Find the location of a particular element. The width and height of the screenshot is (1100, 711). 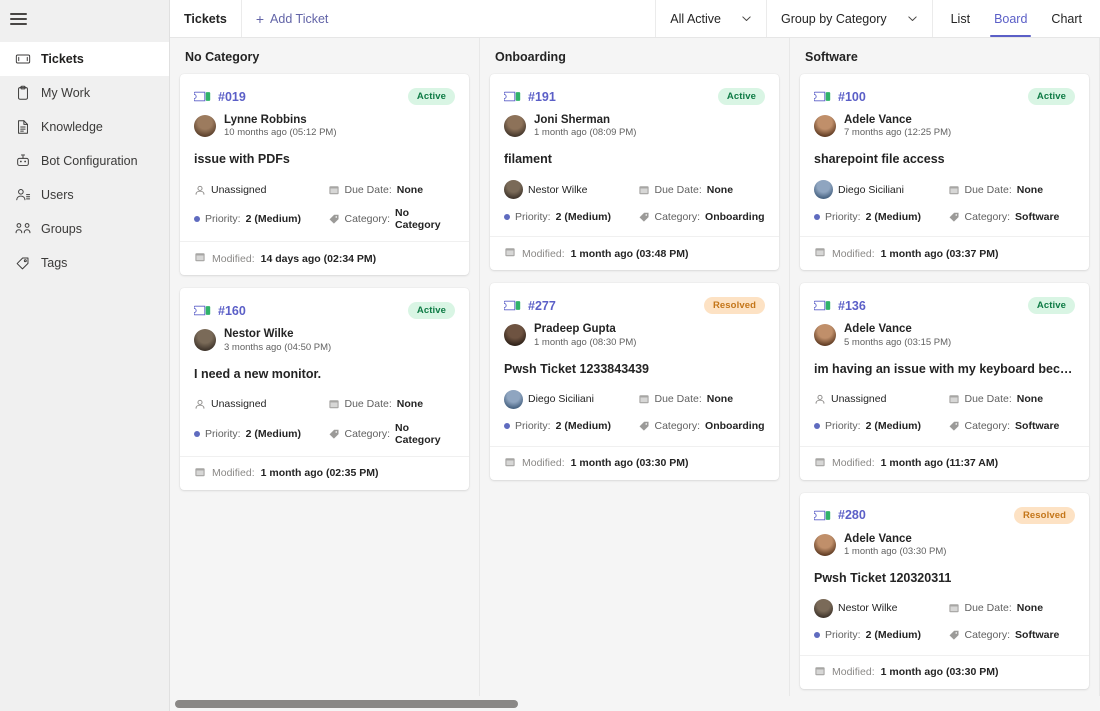

requester-text: Lynne Robbins 10 months ago (05:12 PM) is located at coordinates (280, 126).